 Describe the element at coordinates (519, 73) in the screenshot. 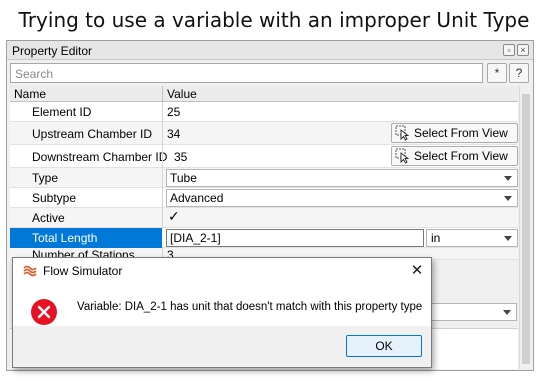

I see `help-button: ?` at that location.